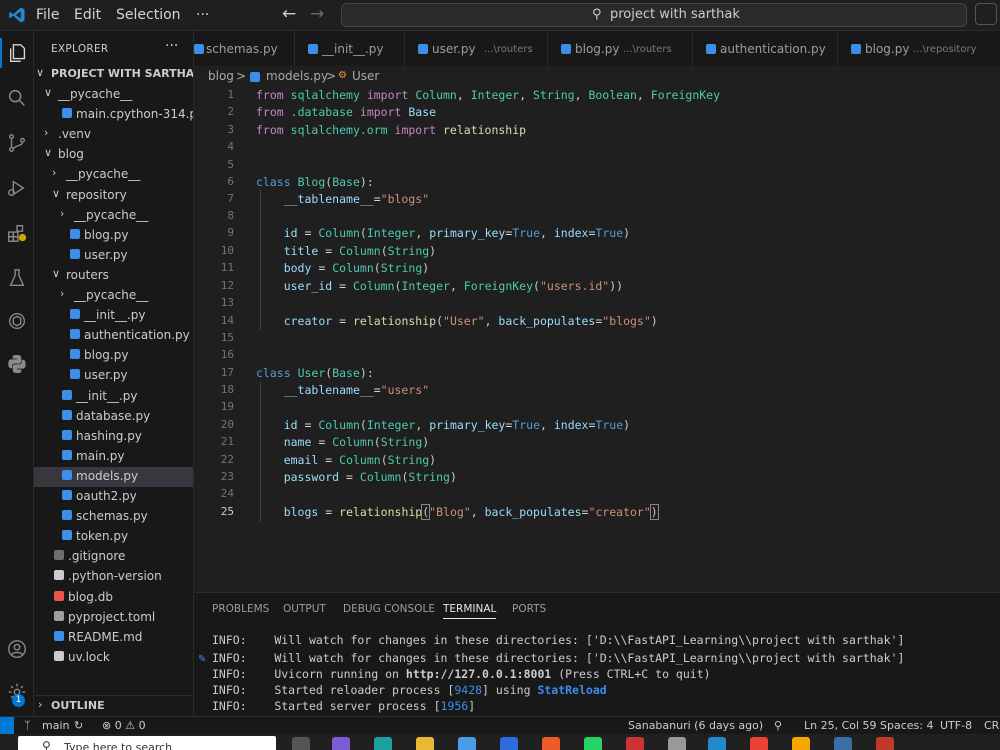  What do you see at coordinates (113, 497) in the screenshot?
I see `file-item: oauth2.py` at bounding box center [113, 497].